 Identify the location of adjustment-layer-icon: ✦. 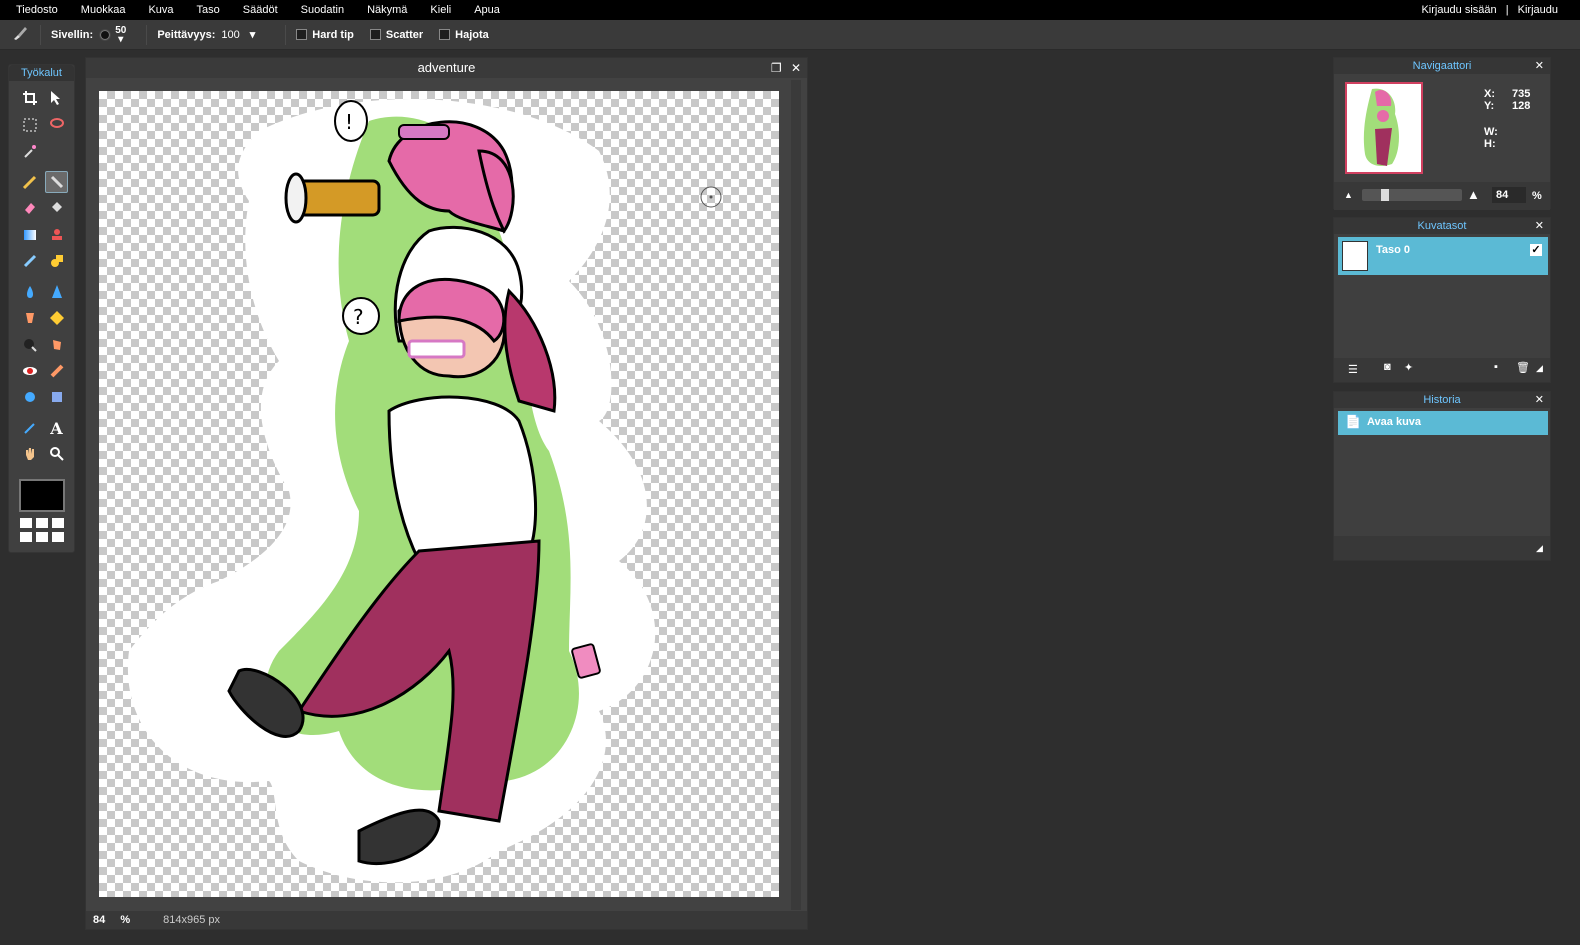
(1408, 367).